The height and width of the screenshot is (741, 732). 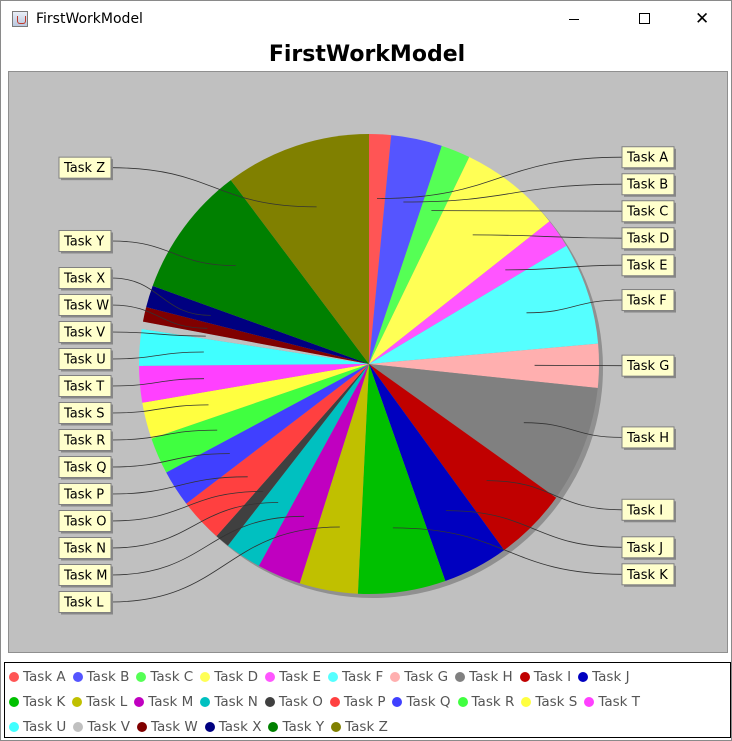 What do you see at coordinates (647, 438) in the screenshot?
I see `slice-label: Task H` at bounding box center [647, 438].